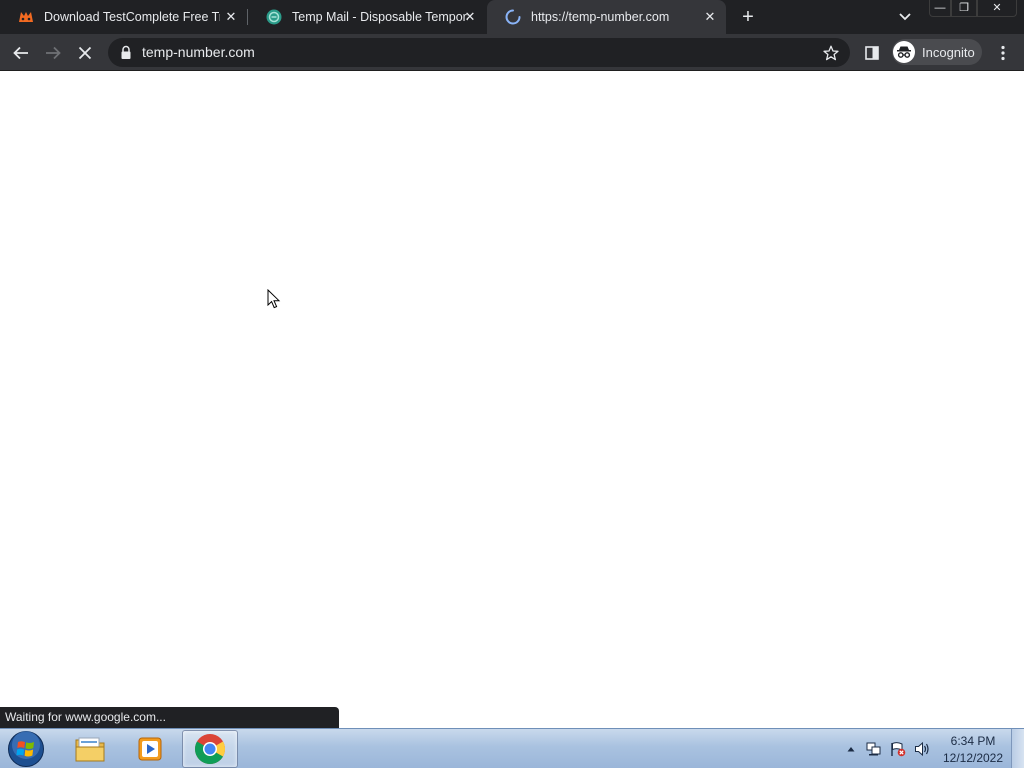 Image resolution: width=1024 pixels, height=768 pixels. What do you see at coordinates (150, 749) in the screenshot?
I see `media-player-icon` at bounding box center [150, 749].